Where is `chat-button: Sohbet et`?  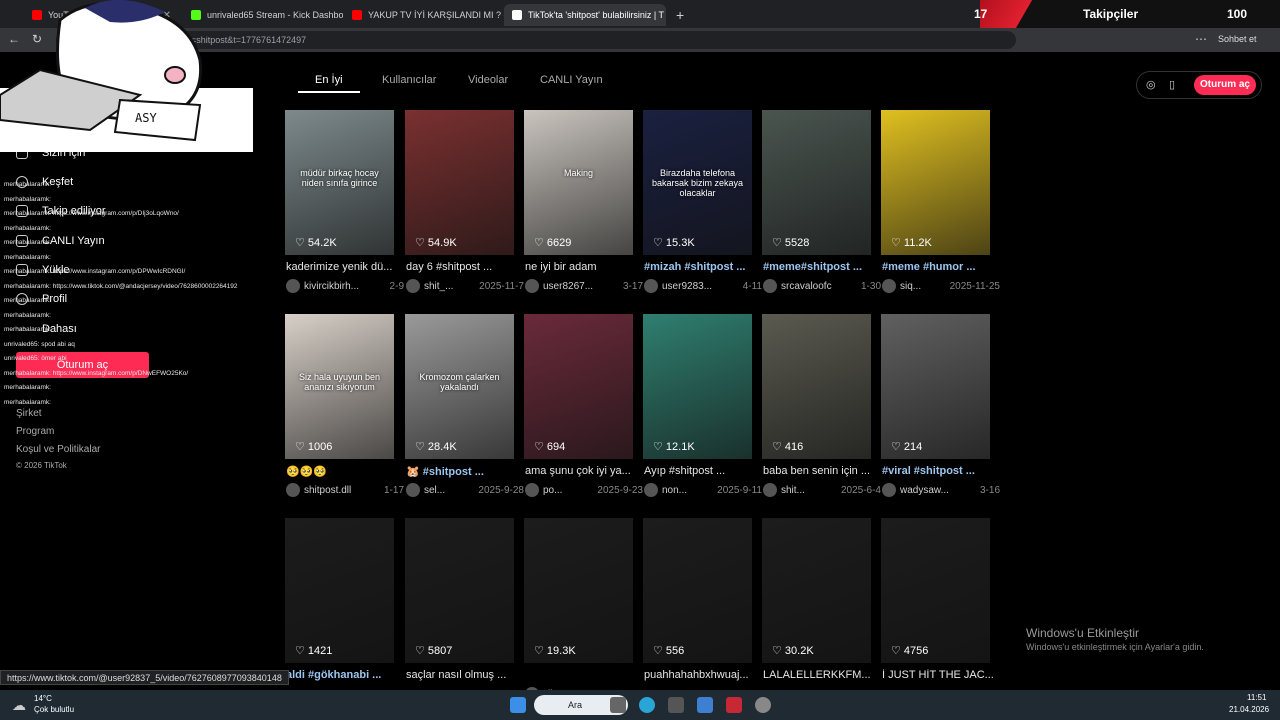
chat-button: Sohbet et is located at coordinates (1237, 39).